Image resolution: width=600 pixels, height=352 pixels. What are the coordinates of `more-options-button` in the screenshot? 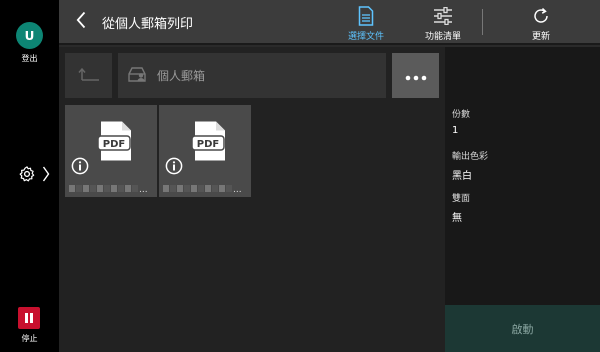 It's located at (415, 75).